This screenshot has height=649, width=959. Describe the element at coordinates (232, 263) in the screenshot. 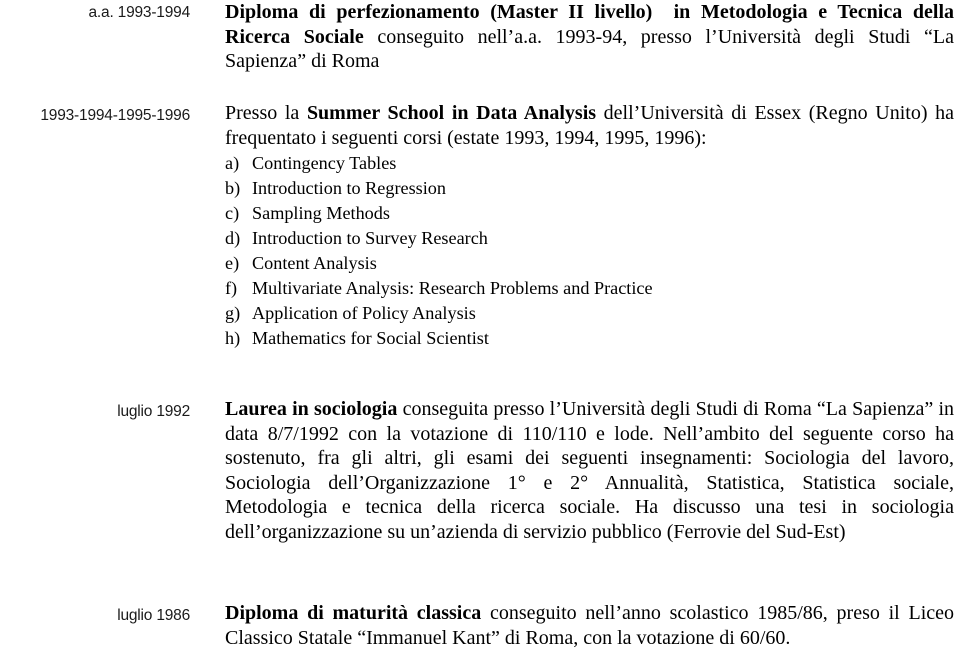

I see `course-marker: e)` at that location.